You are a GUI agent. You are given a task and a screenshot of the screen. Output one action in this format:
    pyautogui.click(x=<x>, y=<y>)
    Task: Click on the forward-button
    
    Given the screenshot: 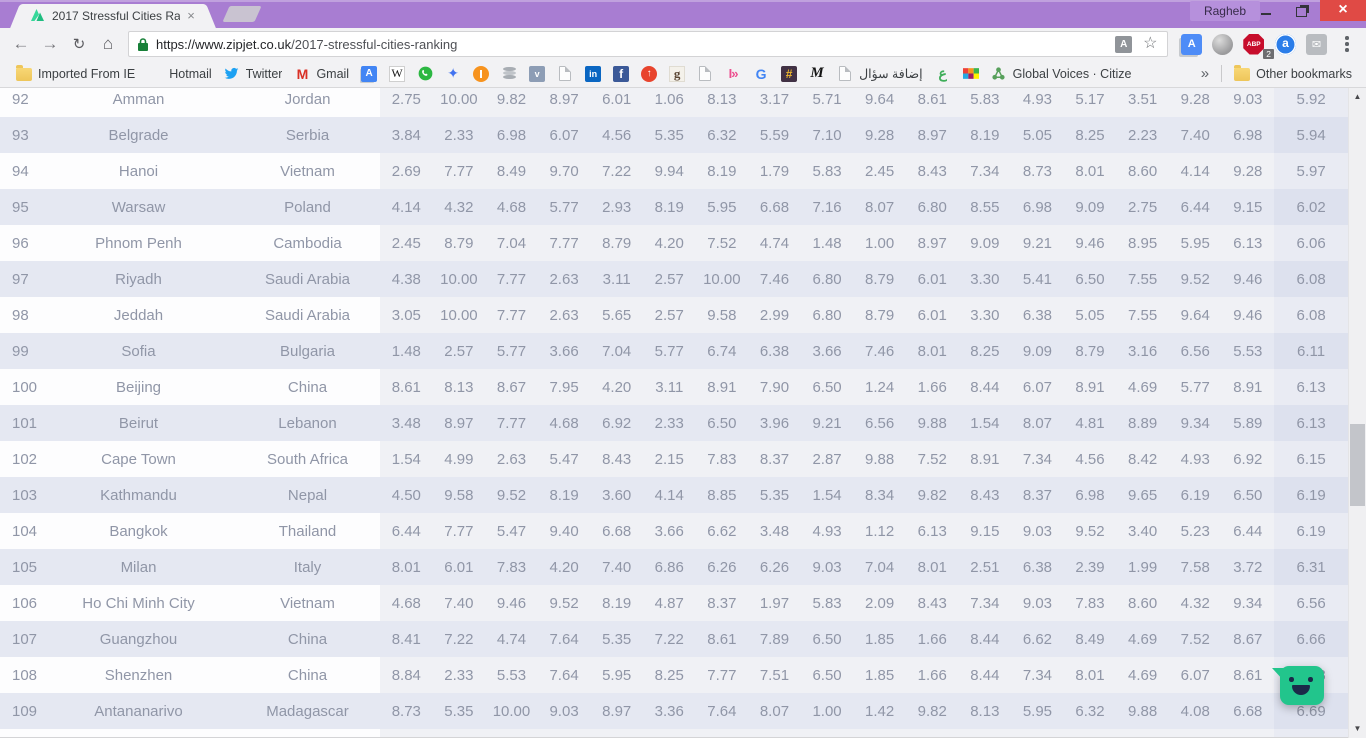 What is the action you would take?
    pyautogui.click(x=50, y=44)
    